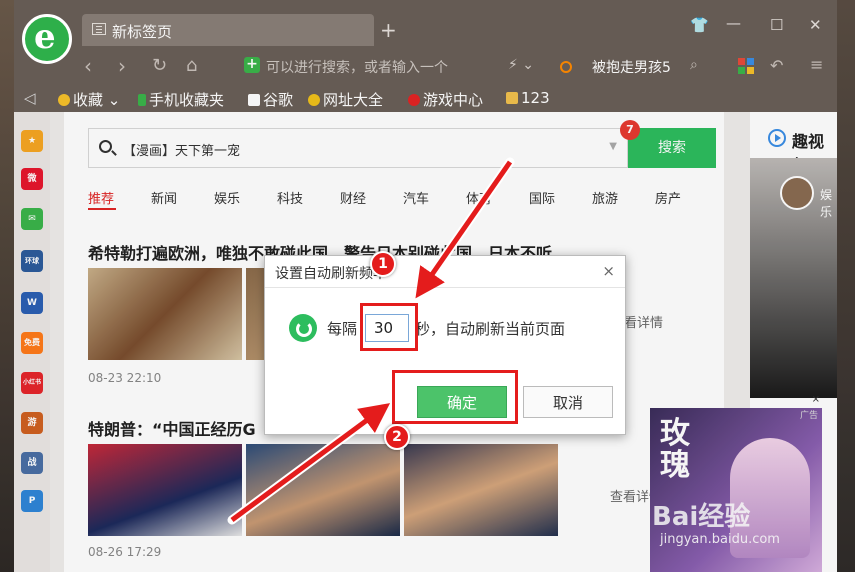  I want to click on tab-sports: 体育, so click(479, 197).